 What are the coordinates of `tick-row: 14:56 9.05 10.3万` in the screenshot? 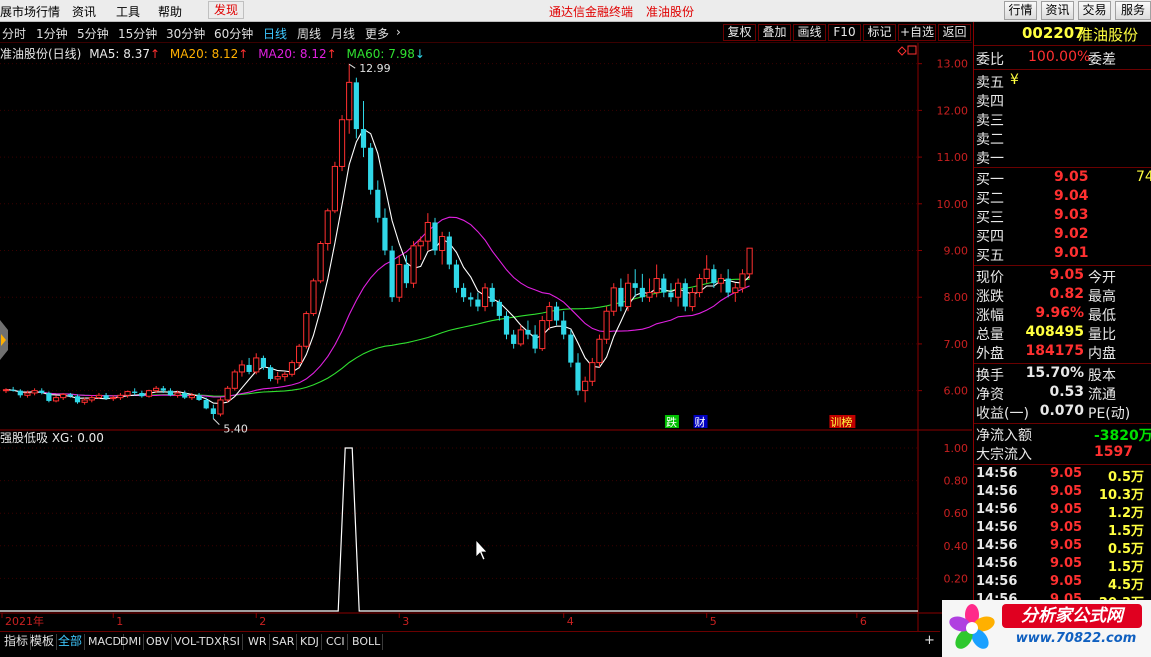 It's located at (1062, 493).